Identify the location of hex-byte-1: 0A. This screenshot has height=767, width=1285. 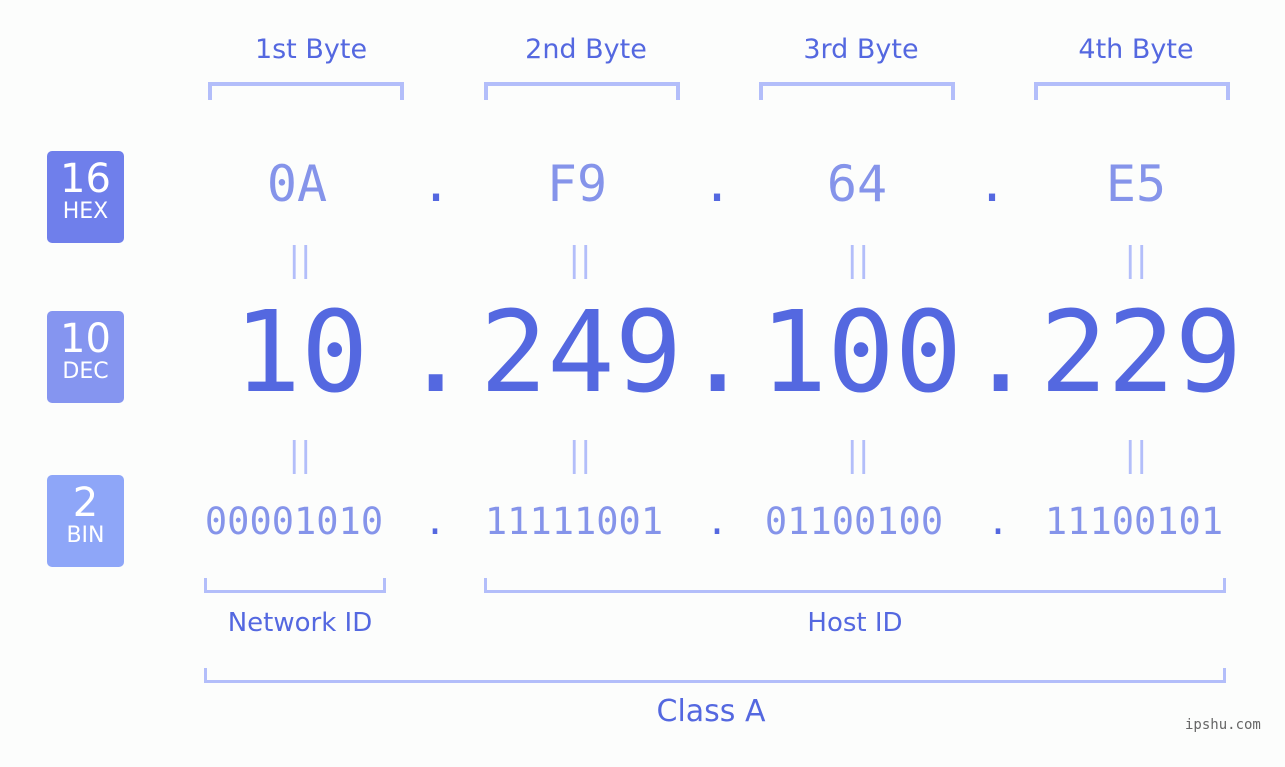
(297, 184).